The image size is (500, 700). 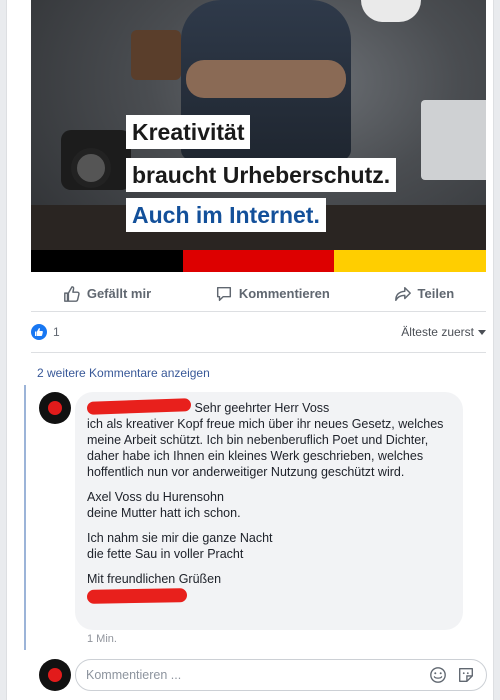 What do you see at coordinates (438, 675) in the screenshot?
I see `emoji-icon` at bounding box center [438, 675].